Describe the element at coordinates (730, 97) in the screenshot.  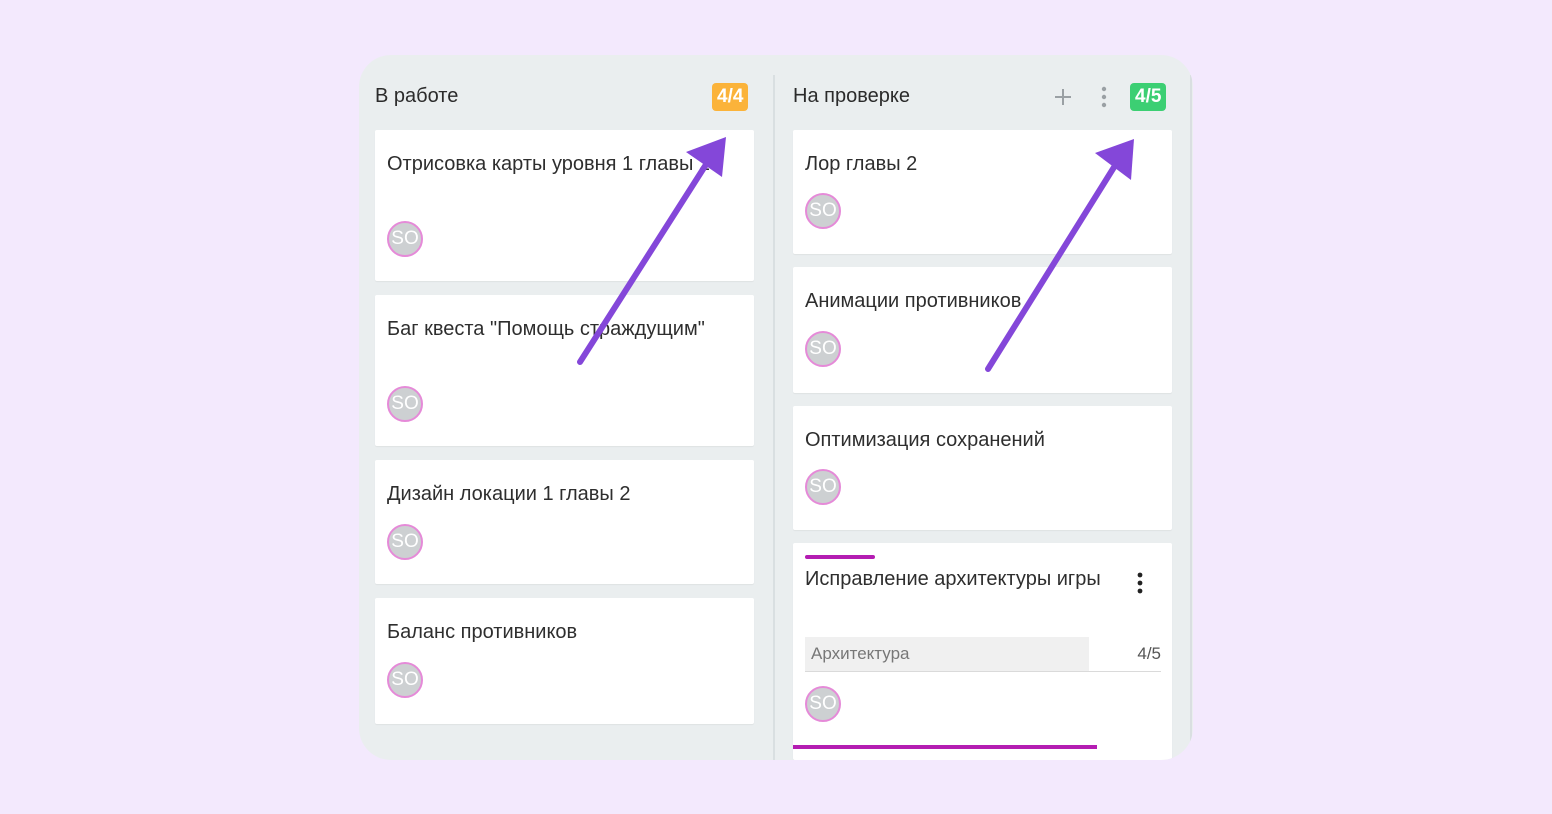
I see `wip-limit-badge: 4/4` at that location.